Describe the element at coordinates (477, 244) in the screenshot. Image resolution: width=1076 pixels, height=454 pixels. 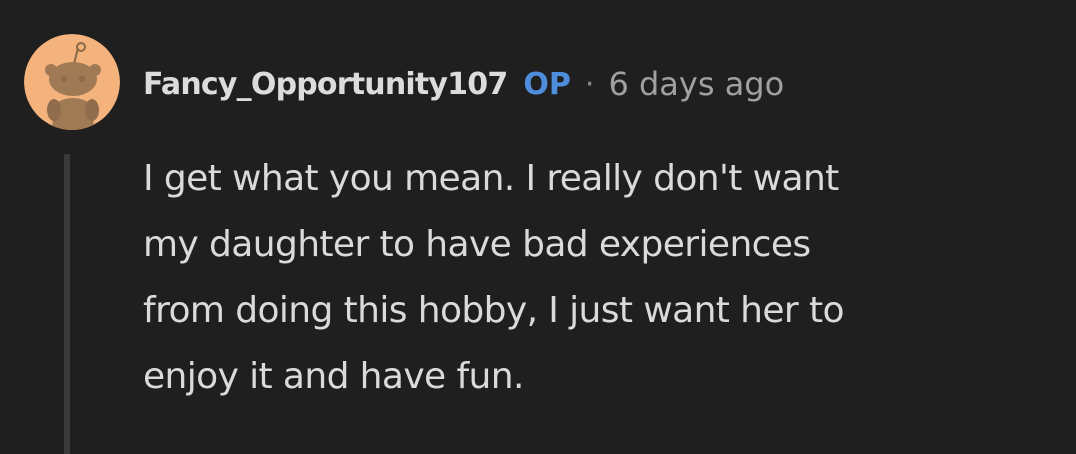
I see `comment-body-line: my daughter to have bad experiences` at that location.